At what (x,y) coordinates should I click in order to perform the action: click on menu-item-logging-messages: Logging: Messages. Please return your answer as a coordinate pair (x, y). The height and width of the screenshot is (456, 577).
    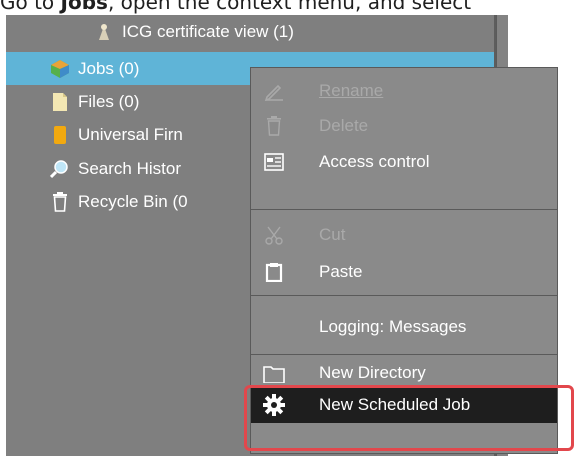
    Looking at the image, I should click on (404, 327).